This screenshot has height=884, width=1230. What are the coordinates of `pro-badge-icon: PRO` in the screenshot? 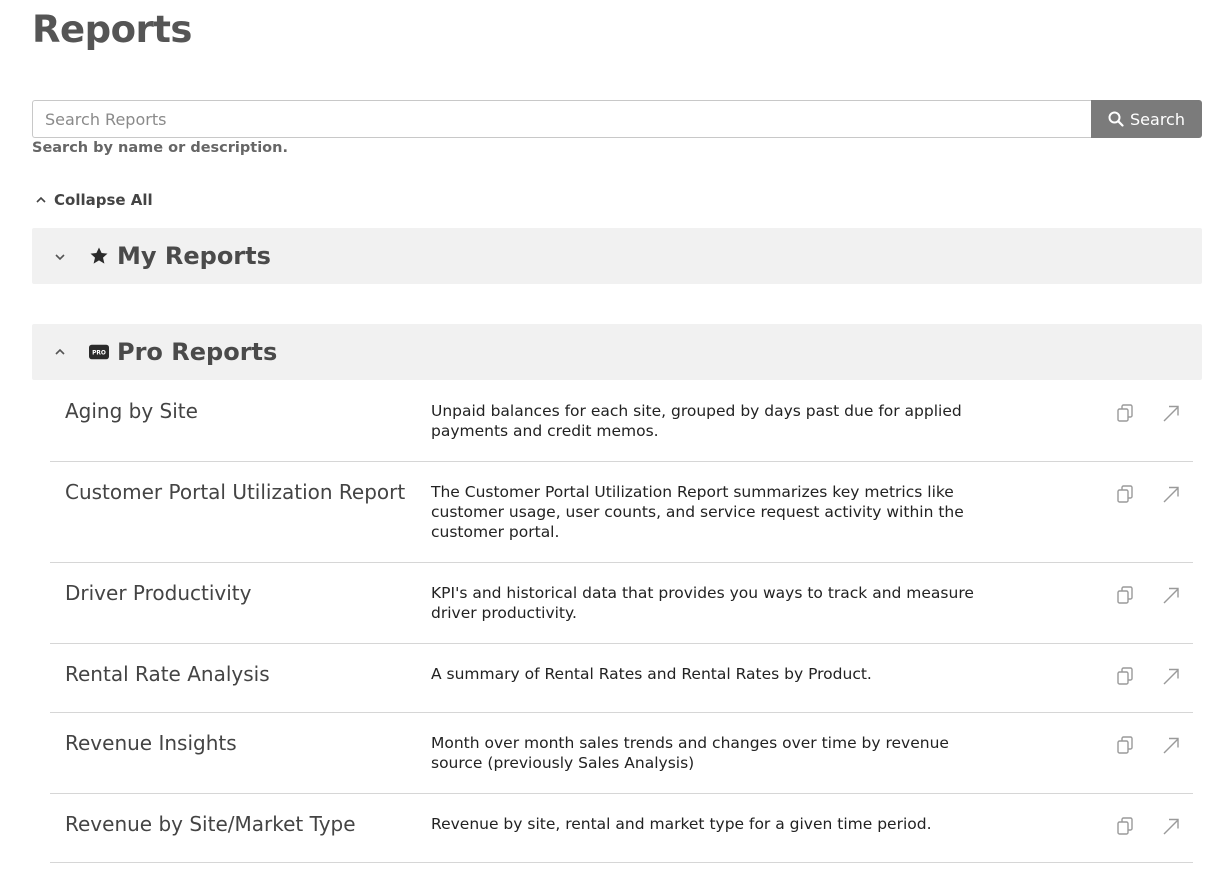 It's located at (99, 352).